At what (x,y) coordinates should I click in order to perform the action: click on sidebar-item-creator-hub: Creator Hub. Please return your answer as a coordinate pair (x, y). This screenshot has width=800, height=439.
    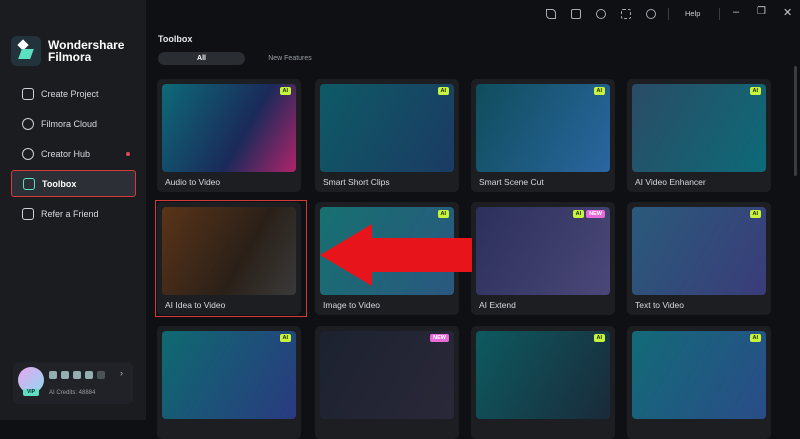
    Looking at the image, I should click on (73, 153).